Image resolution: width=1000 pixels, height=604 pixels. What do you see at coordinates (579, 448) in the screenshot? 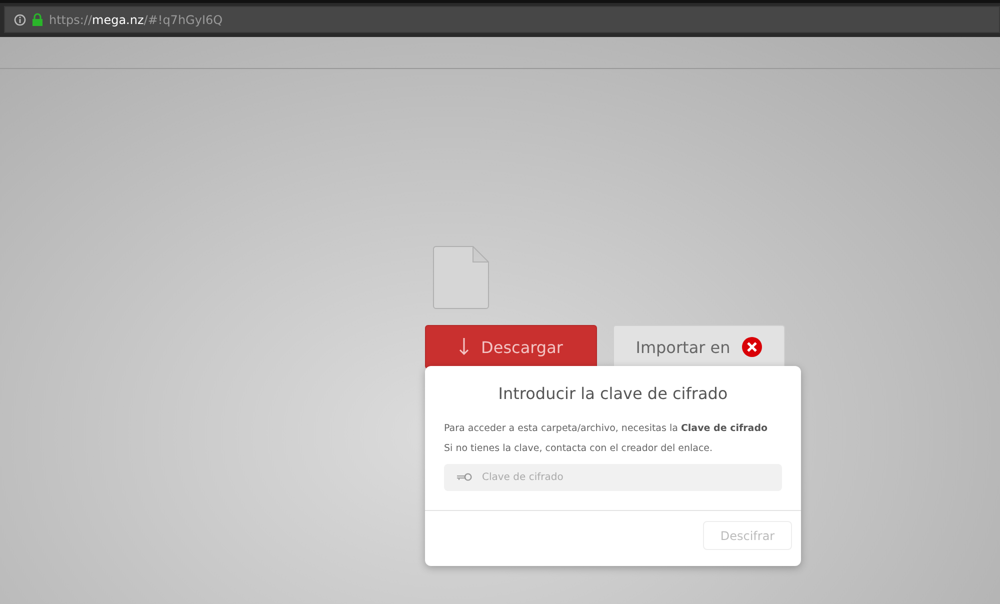
I see `dialog-message: Si no tienes la clave, contacta con el creador del enlace.` at bounding box center [579, 448].